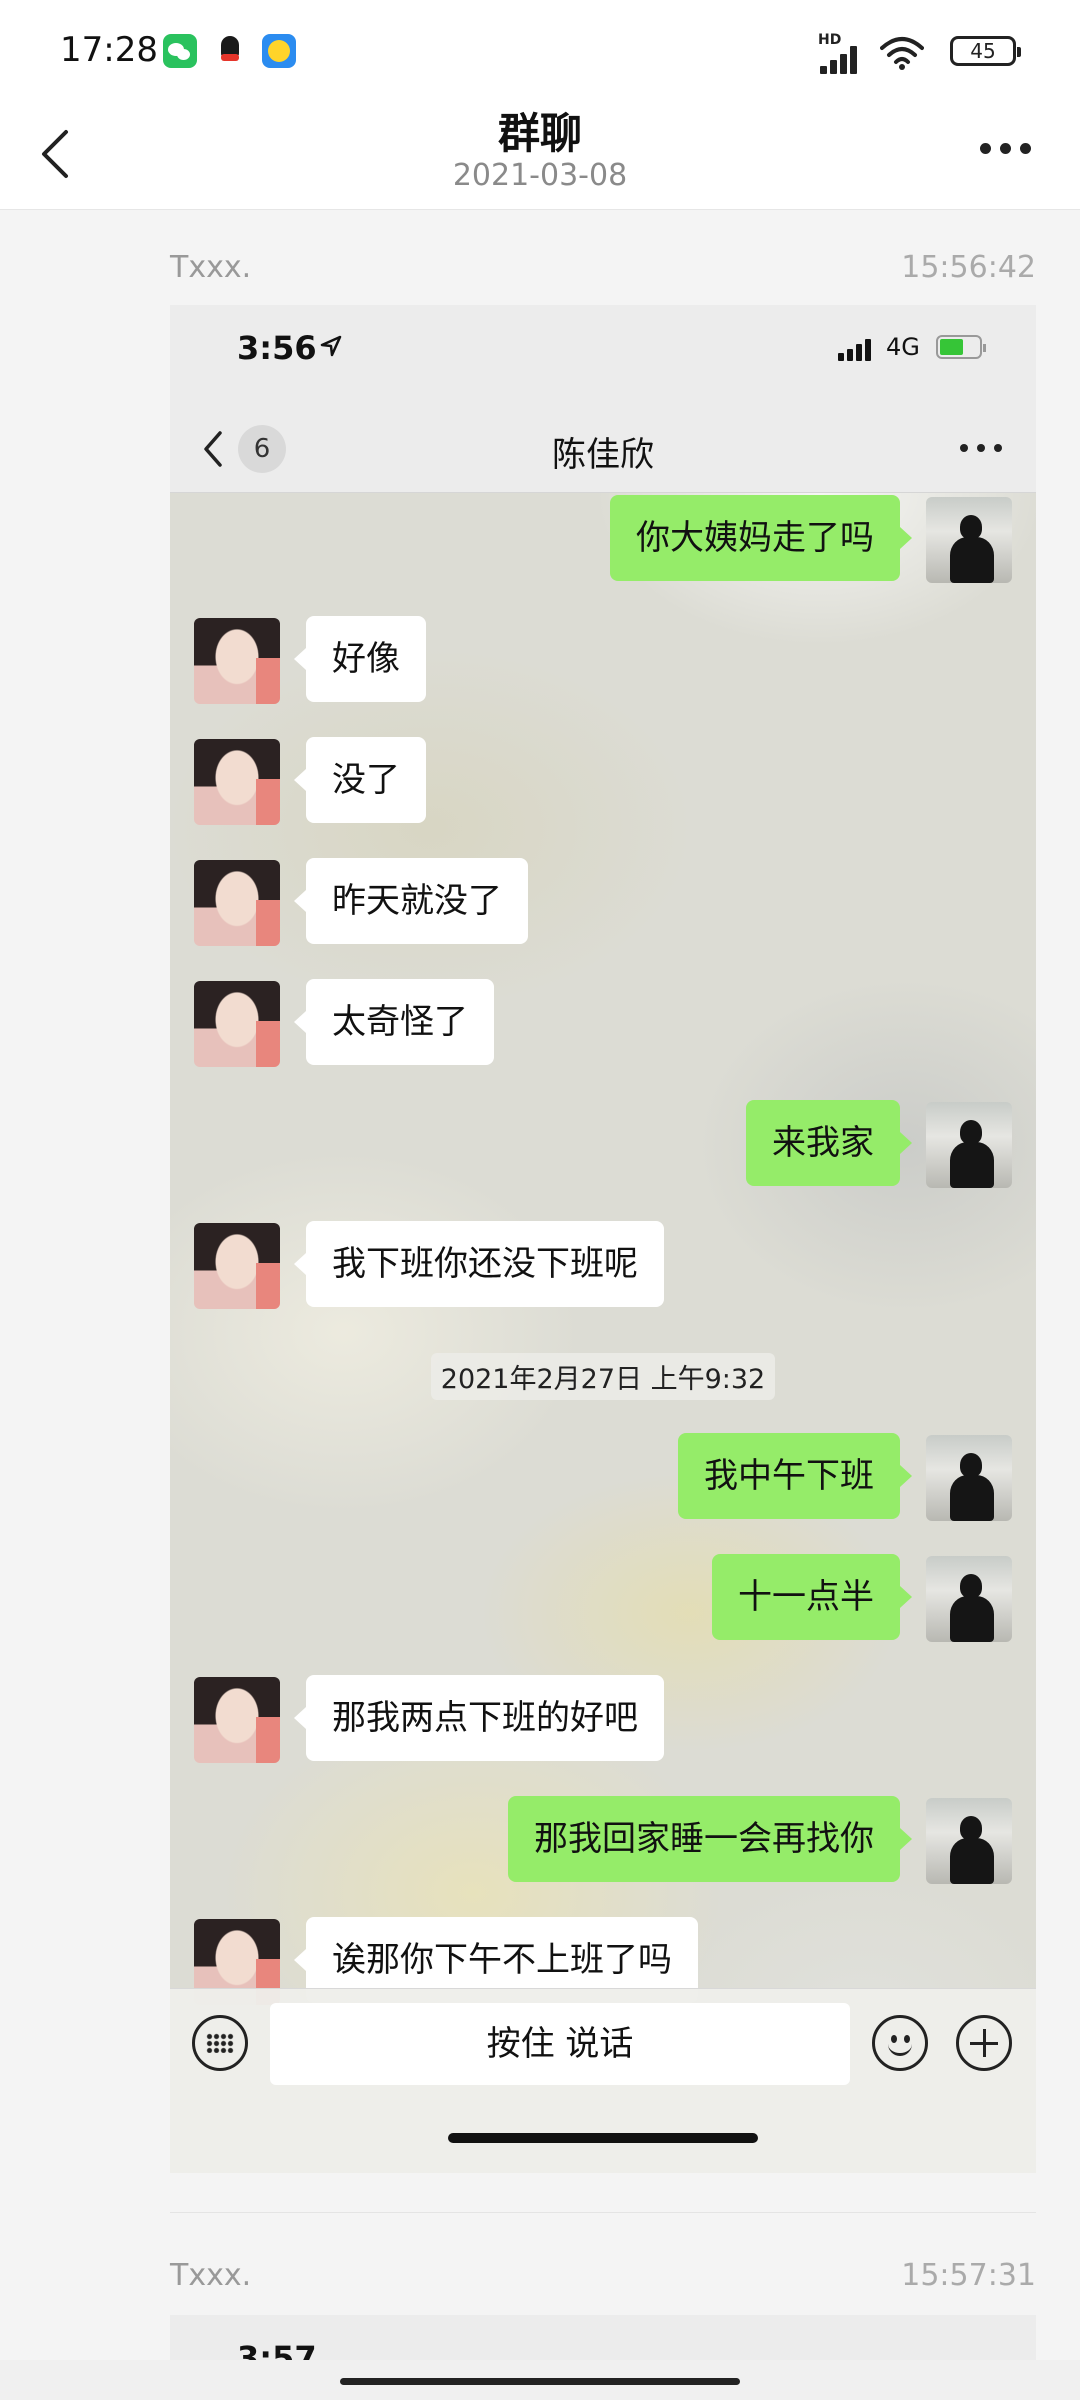  I want to click on message-bubble: 你大姨妈走了吗, so click(761, 538).